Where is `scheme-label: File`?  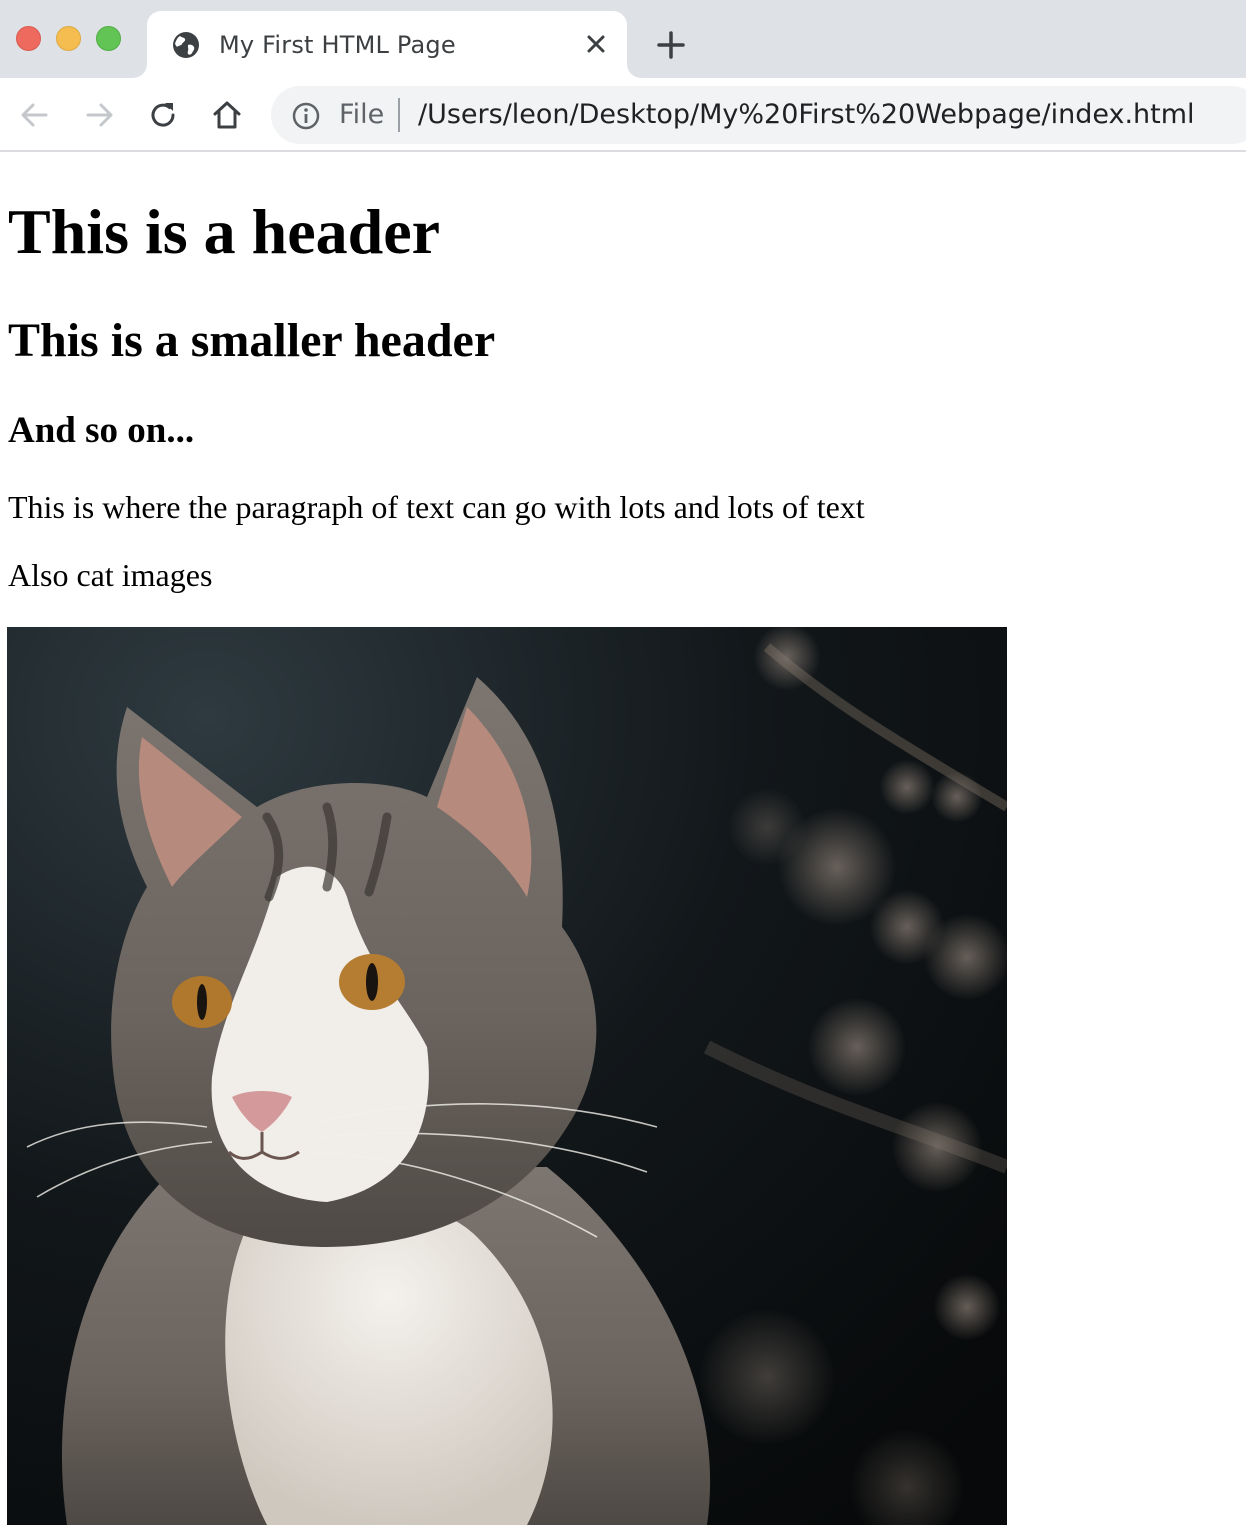
scheme-label: File is located at coordinates (361, 114).